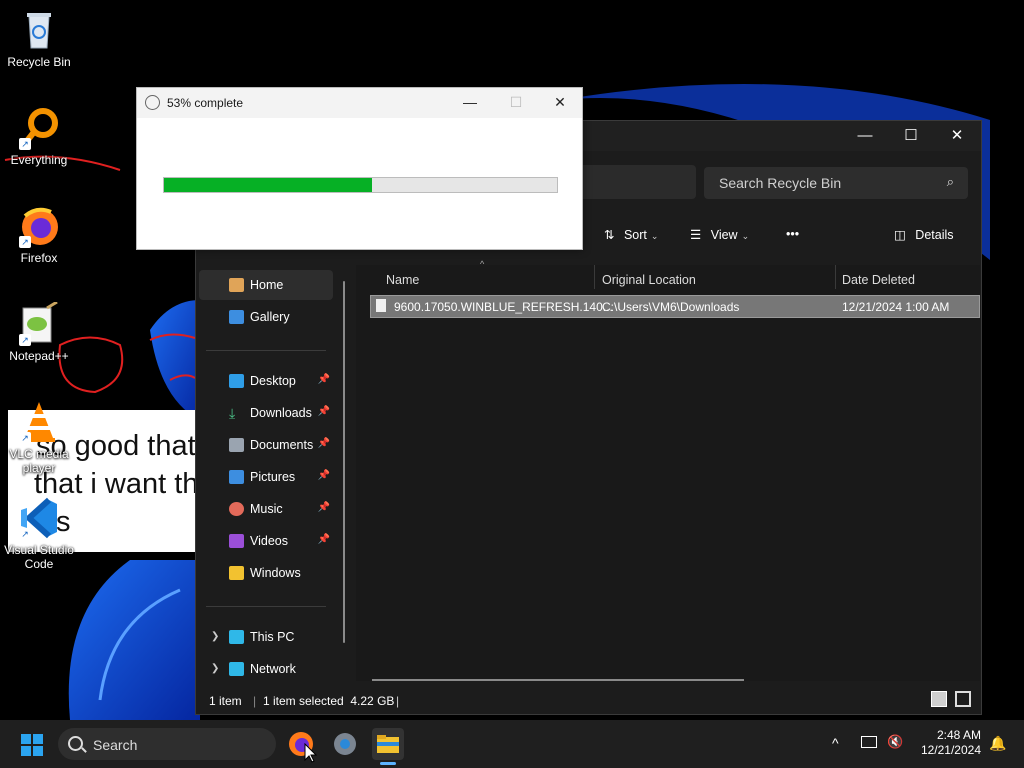  I want to click on network-tray-icon, so click(869, 742).